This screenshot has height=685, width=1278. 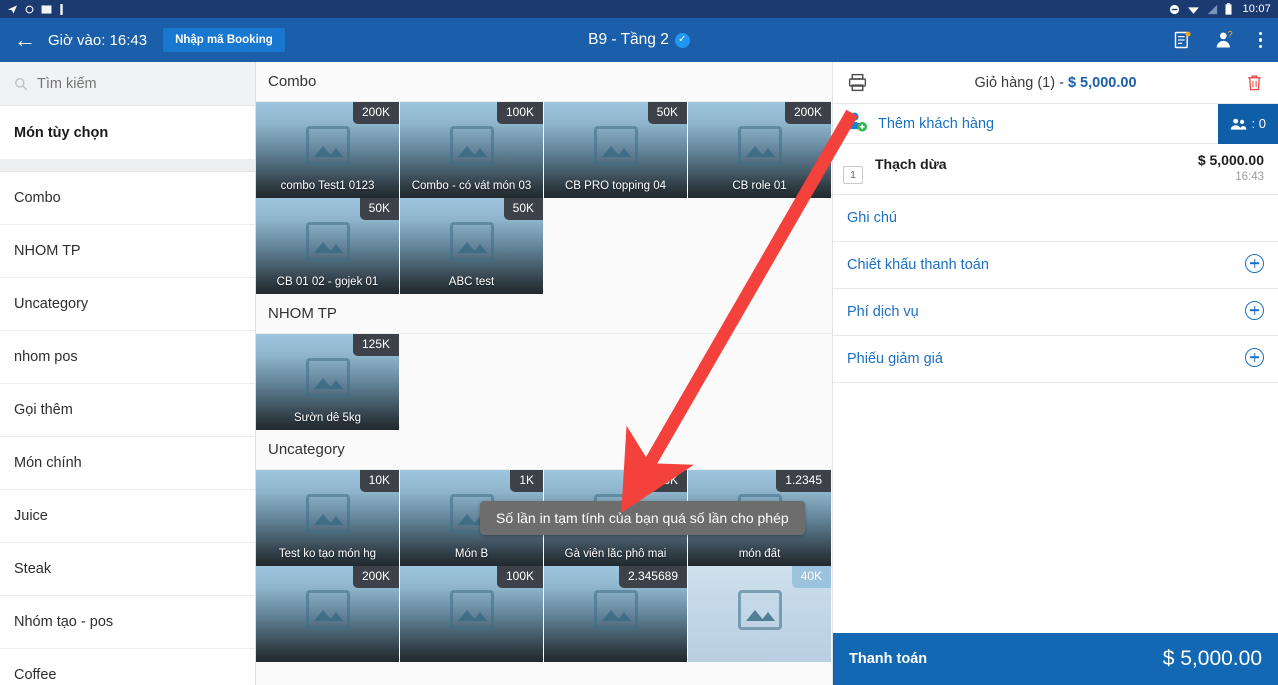 I want to click on overflow-menu-icon, so click(x=1261, y=40).